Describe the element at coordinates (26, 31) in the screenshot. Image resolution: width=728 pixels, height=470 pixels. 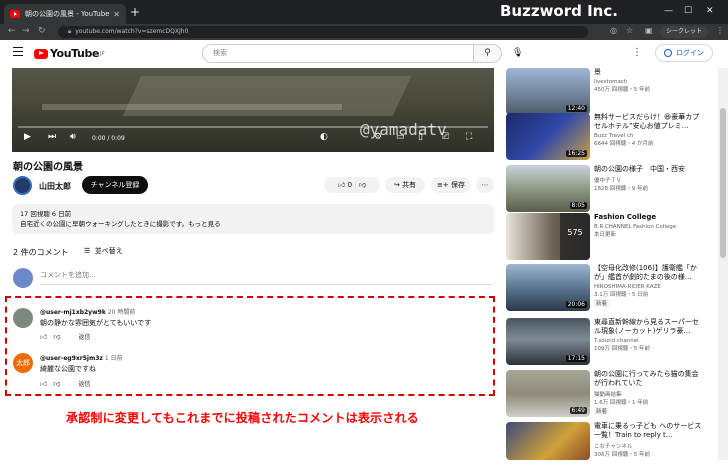
I see `forward-icon: →` at that location.